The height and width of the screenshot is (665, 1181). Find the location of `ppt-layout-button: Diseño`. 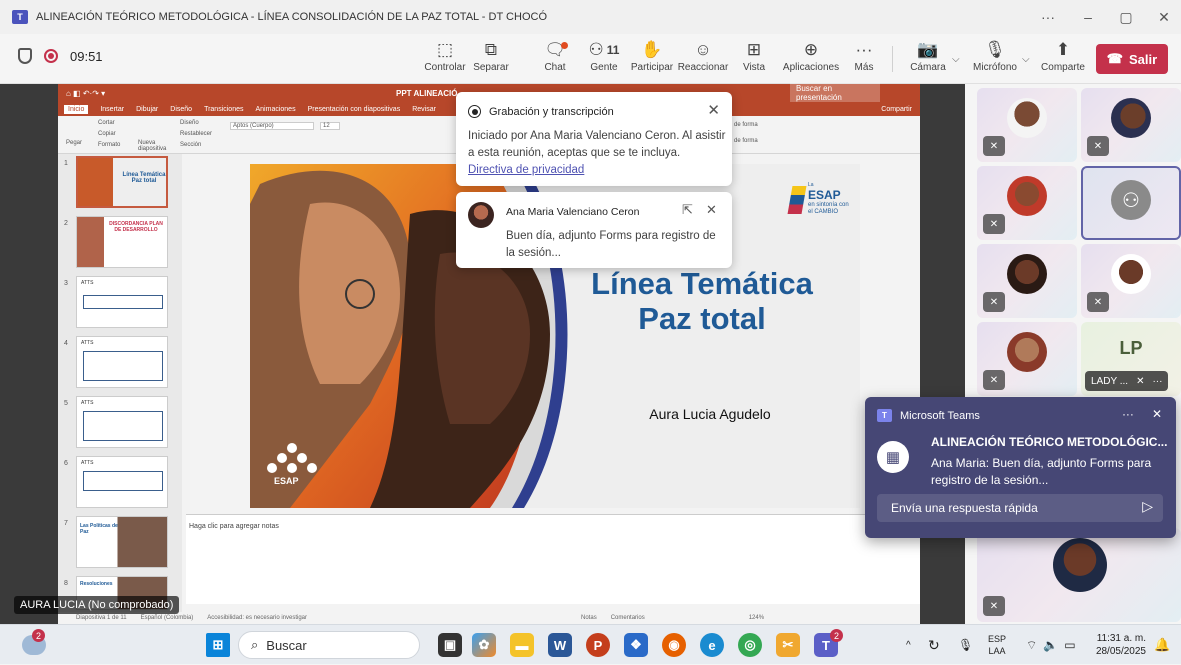

ppt-layout-button: Diseño is located at coordinates (189, 123).